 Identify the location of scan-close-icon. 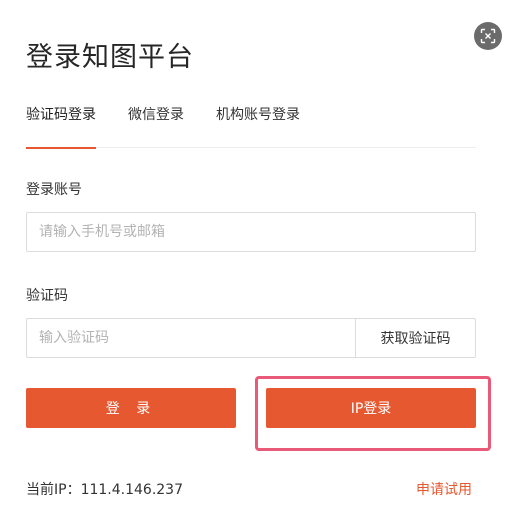
(488, 36).